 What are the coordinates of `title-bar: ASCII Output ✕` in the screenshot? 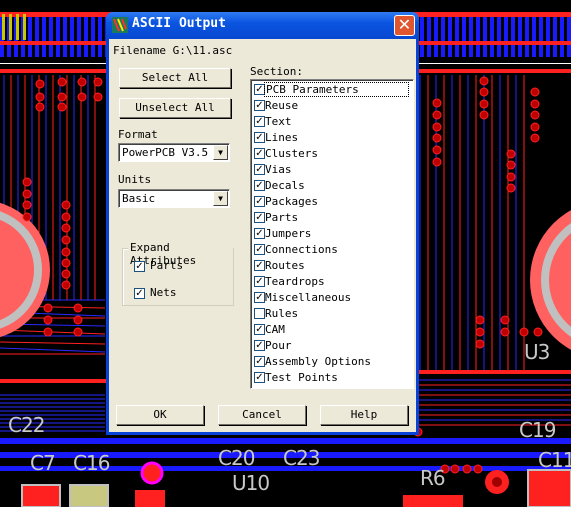 It's located at (262, 25).